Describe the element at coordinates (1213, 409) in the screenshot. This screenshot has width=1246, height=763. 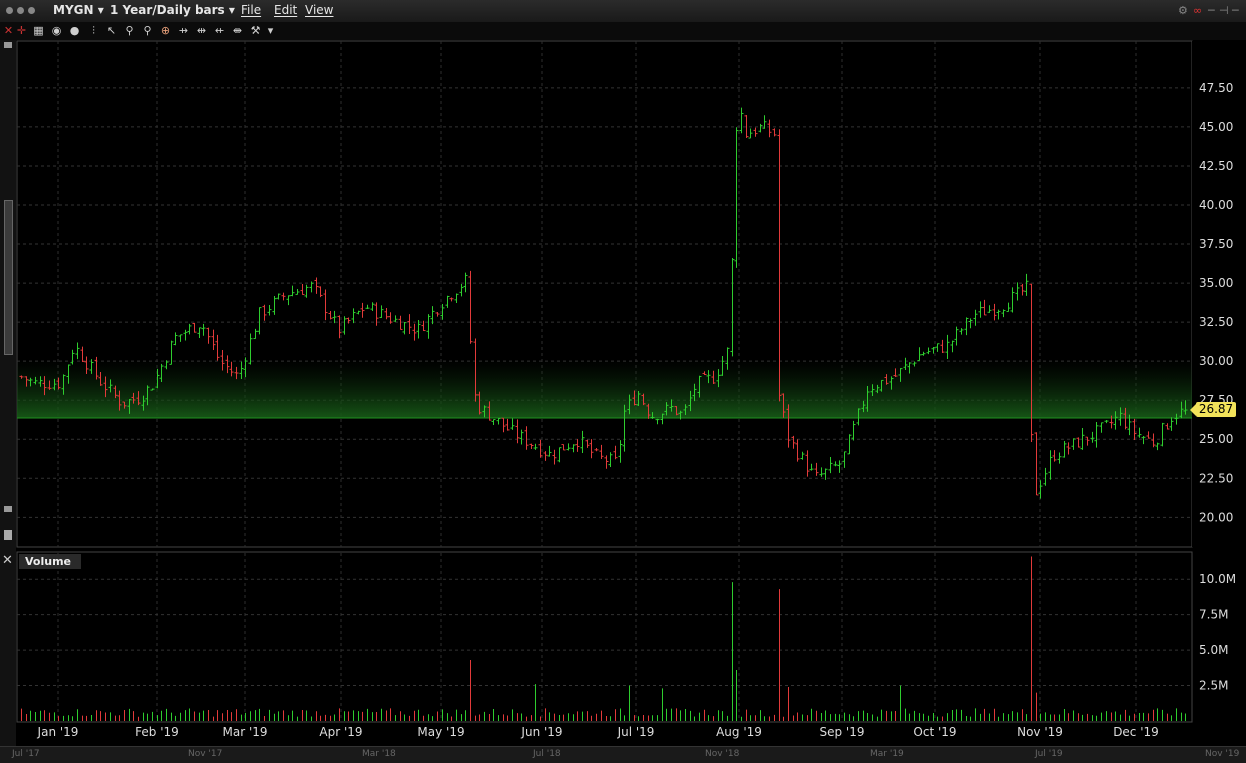
I see `last-price-badge: 26.87` at that location.